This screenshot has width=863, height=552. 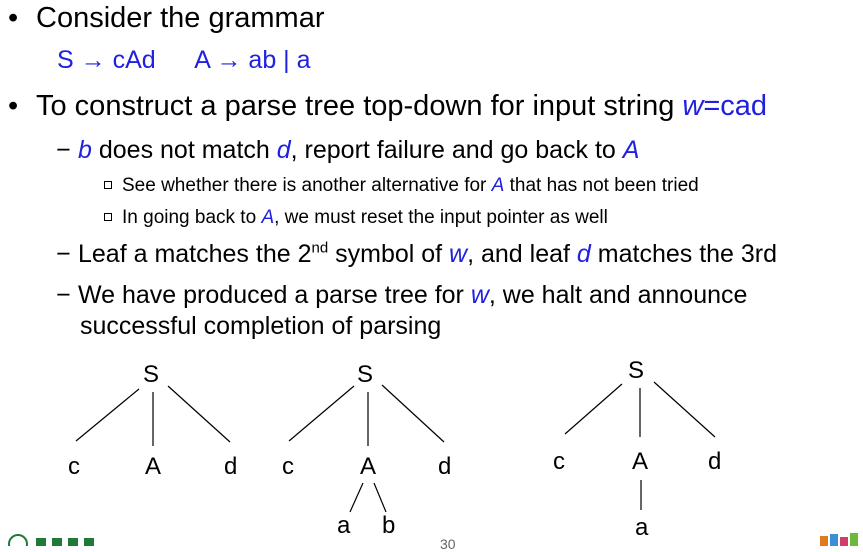 What do you see at coordinates (51, 540) in the screenshot?
I see `university-logo` at bounding box center [51, 540].